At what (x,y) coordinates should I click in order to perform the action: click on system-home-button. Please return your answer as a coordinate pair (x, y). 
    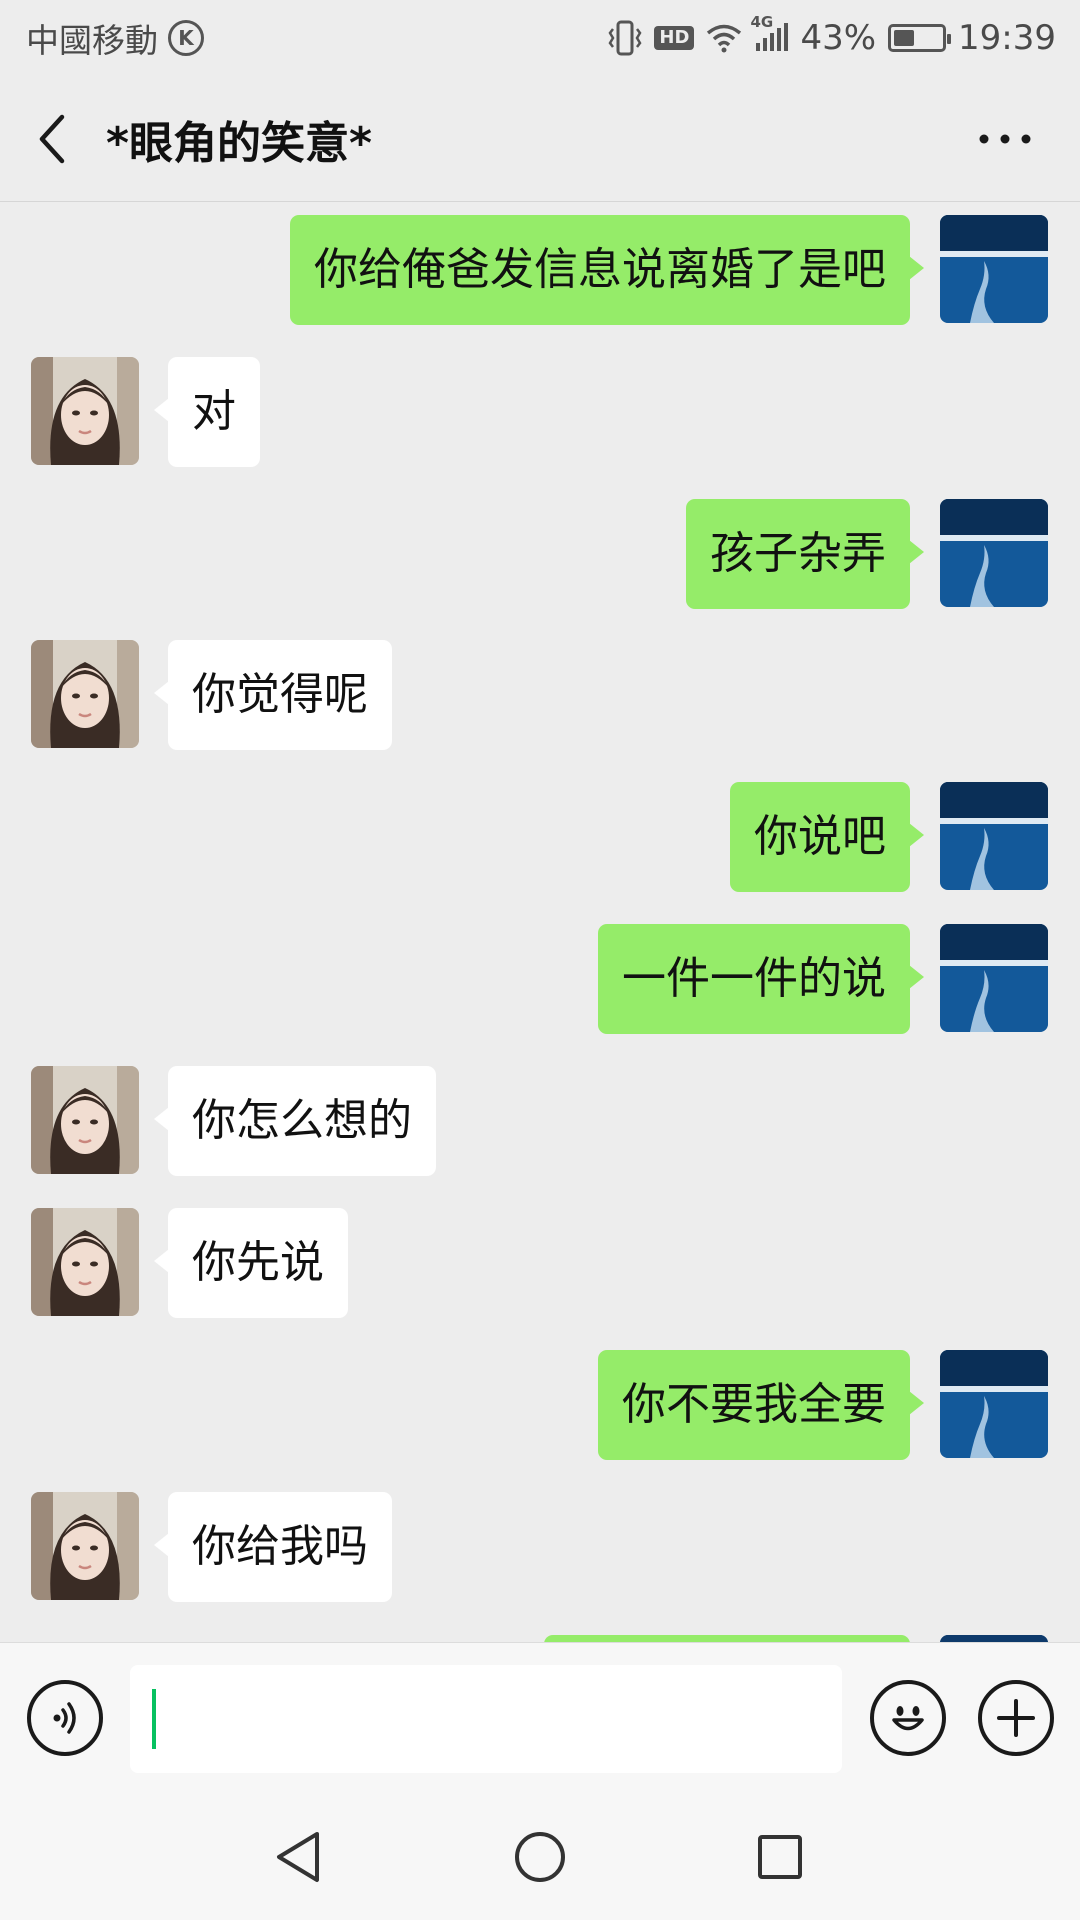
    Looking at the image, I should click on (540, 1857).